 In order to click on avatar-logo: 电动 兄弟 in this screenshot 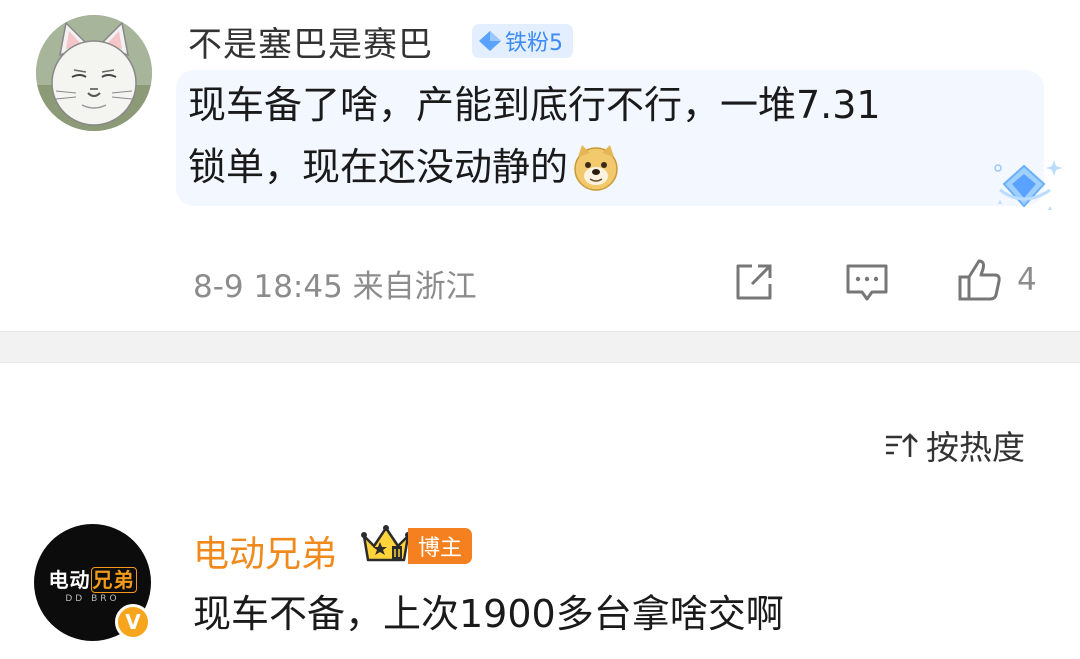, I will do `click(92, 578)`.